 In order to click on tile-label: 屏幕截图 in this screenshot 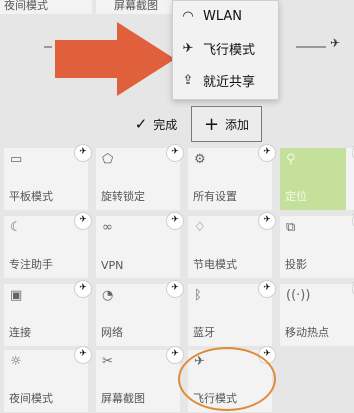, I will do `click(123, 398)`.